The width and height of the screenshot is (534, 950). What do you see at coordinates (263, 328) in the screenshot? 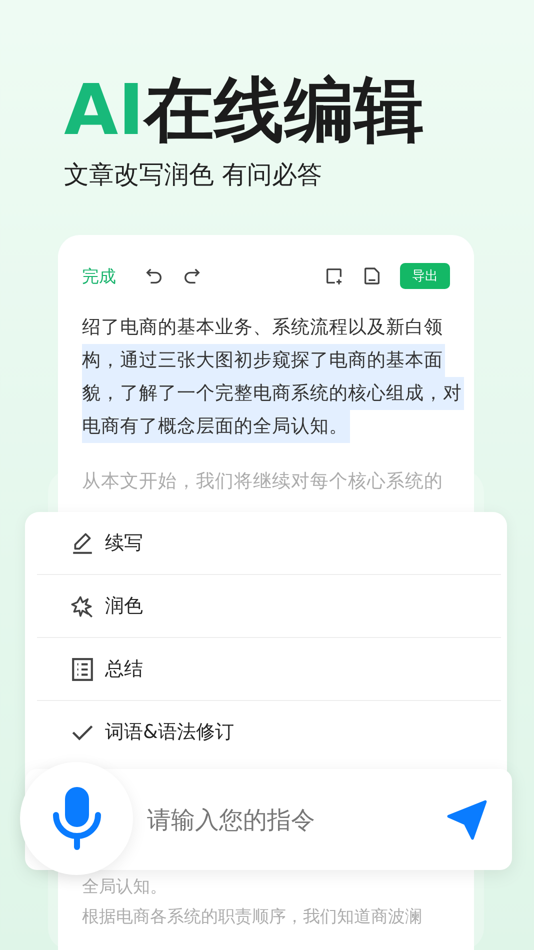
I see `text-line: 绍了电商的基本业务、系统流程以及新白领` at bounding box center [263, 328].